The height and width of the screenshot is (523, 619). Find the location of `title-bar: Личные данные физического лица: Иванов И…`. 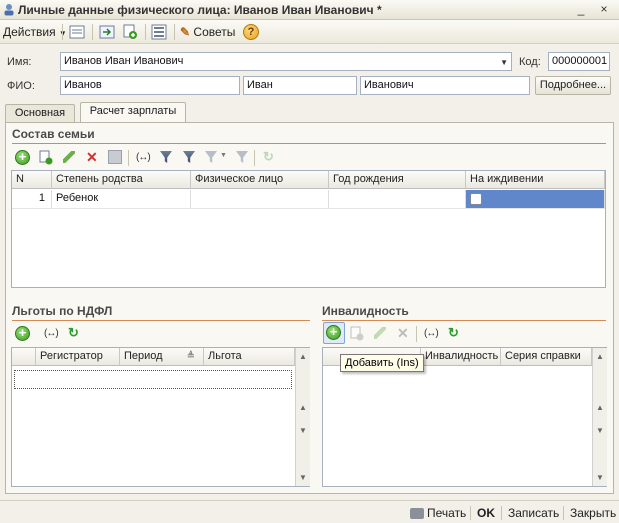

title-bar: Личные данные физического лица: Иванов И… is located at coordinates (309, 10).